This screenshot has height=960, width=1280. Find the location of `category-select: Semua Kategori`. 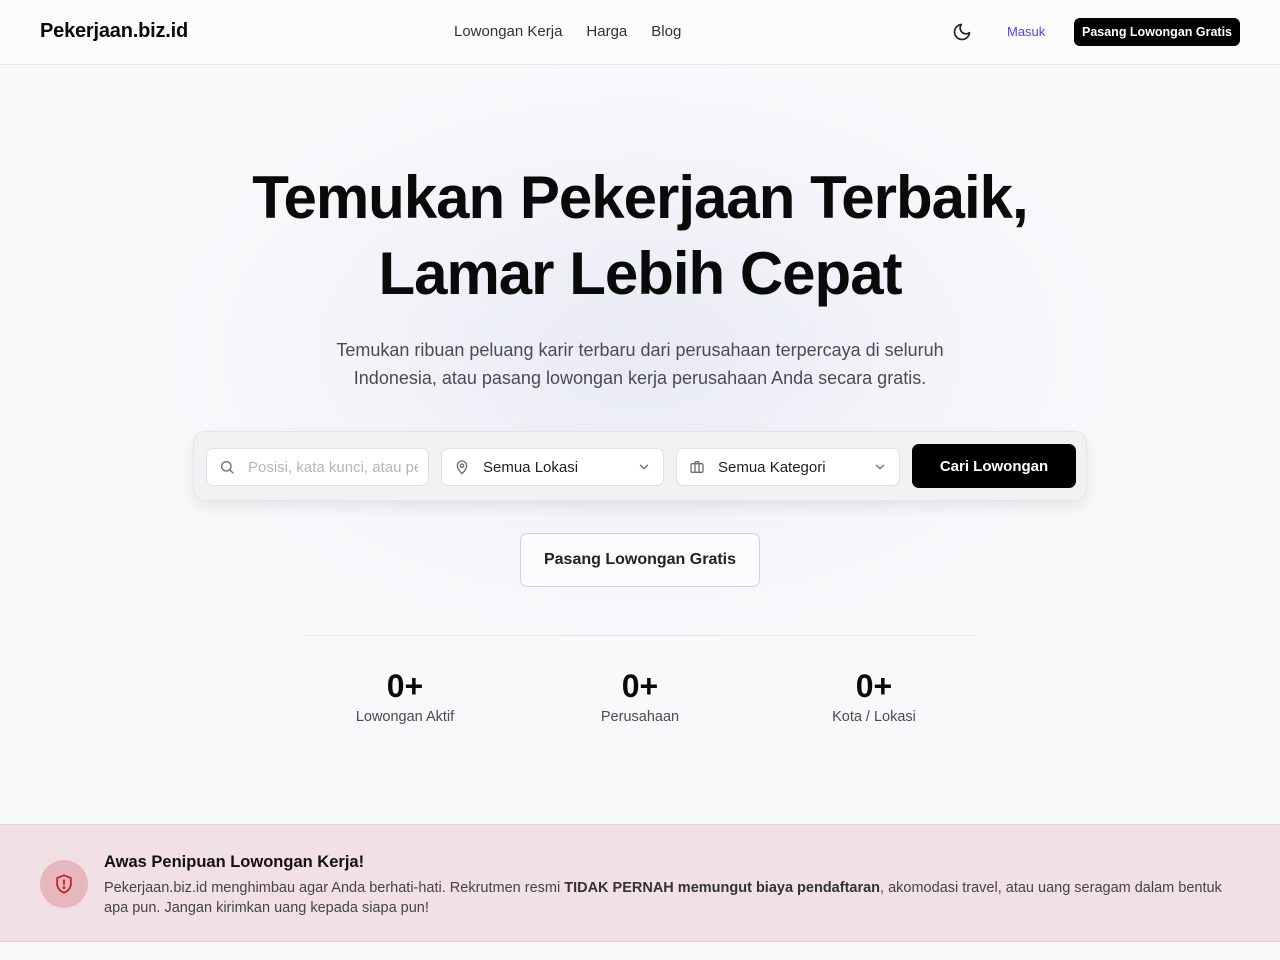

category-select: Semua Kategori is located at coordinates (788, 467).